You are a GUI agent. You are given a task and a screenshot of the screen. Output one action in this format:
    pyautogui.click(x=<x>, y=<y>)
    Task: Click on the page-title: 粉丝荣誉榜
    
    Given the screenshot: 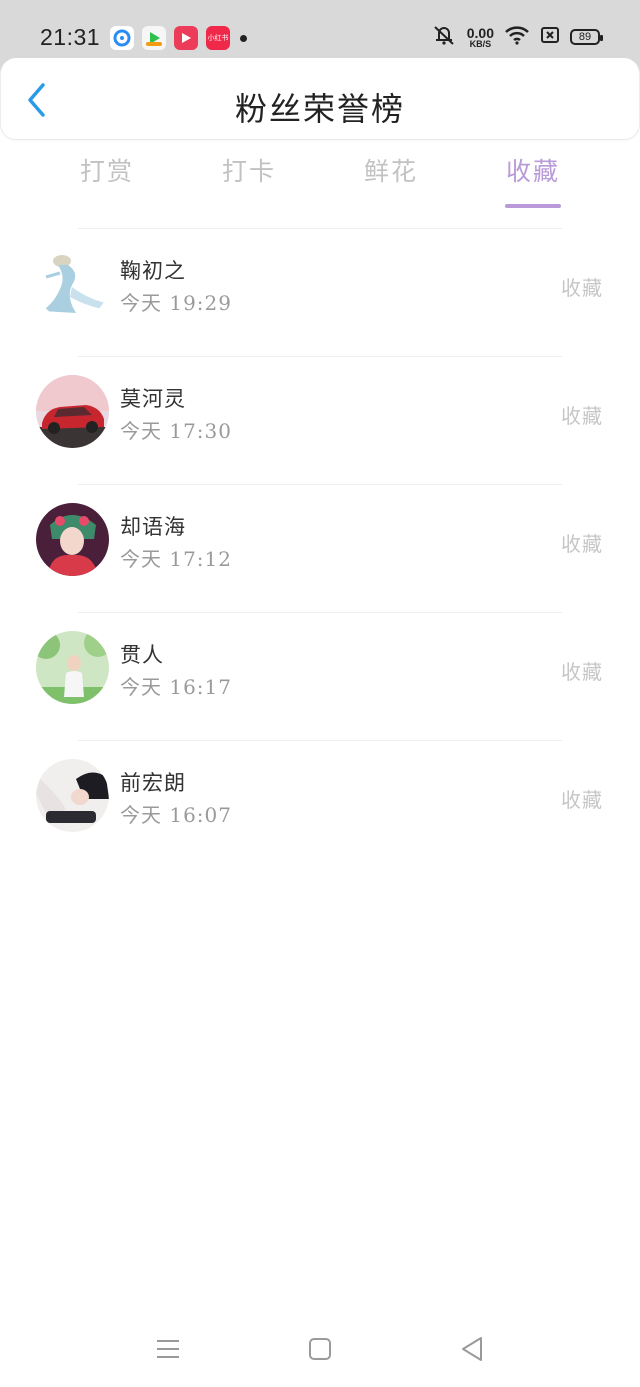 What is the action you would take?
    pyautogui.click(x=319, y=109)
    